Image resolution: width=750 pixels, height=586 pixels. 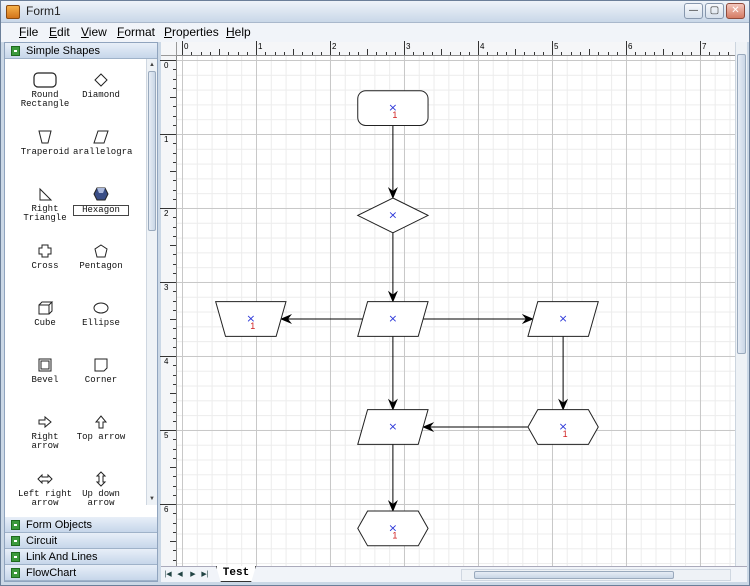 I want to click on maximize-button: ▢, so click(x=714, y=11).